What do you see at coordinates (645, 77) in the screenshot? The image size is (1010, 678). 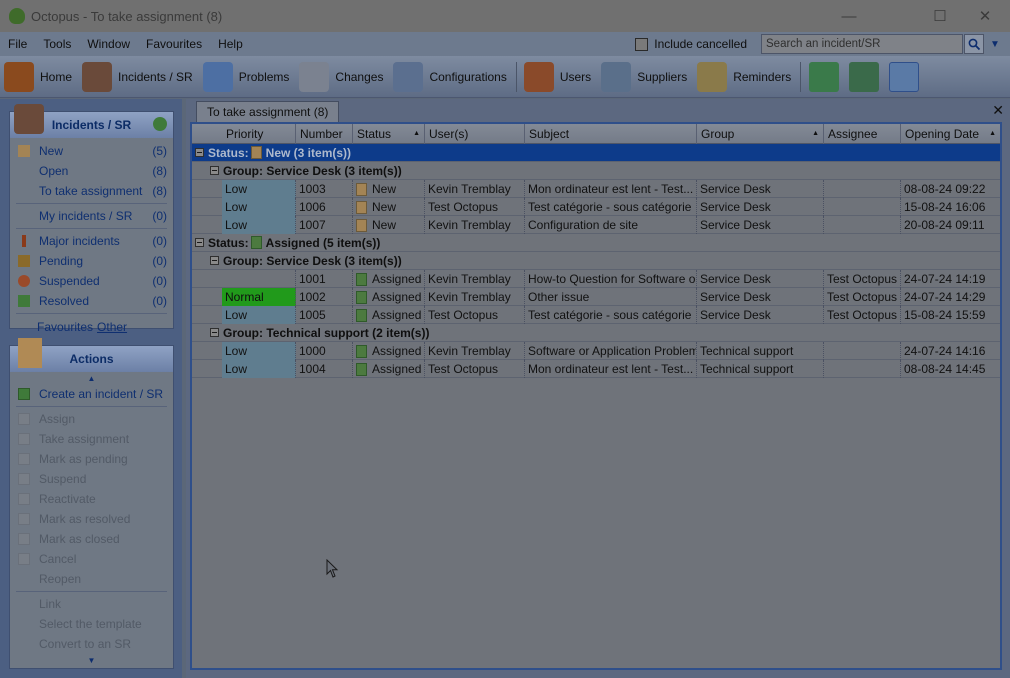 I see `toolbar-suppliers-button: Suppliers` at bounding box center [645, 77].